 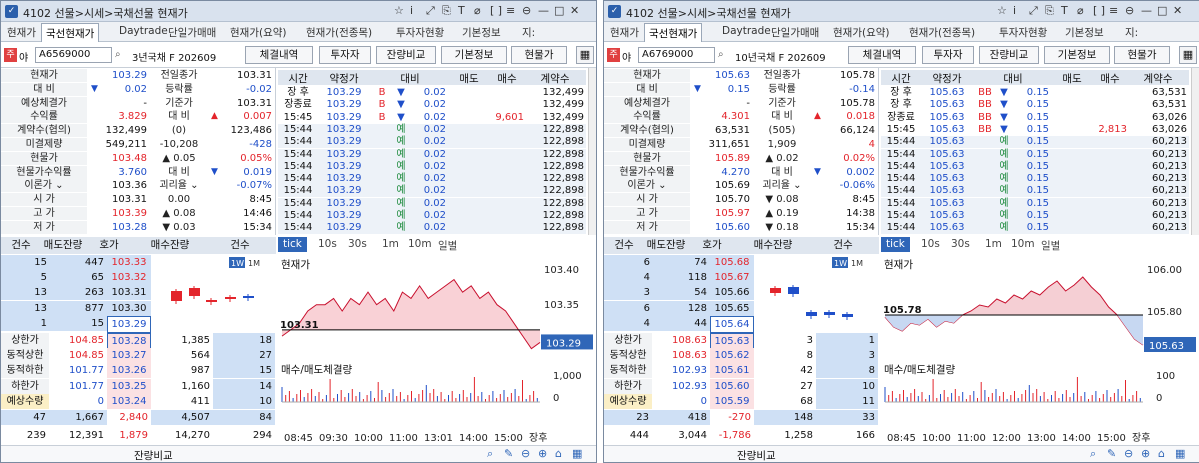 I want to click on trade-volume: 60,213, so click(x=1169, y=142).